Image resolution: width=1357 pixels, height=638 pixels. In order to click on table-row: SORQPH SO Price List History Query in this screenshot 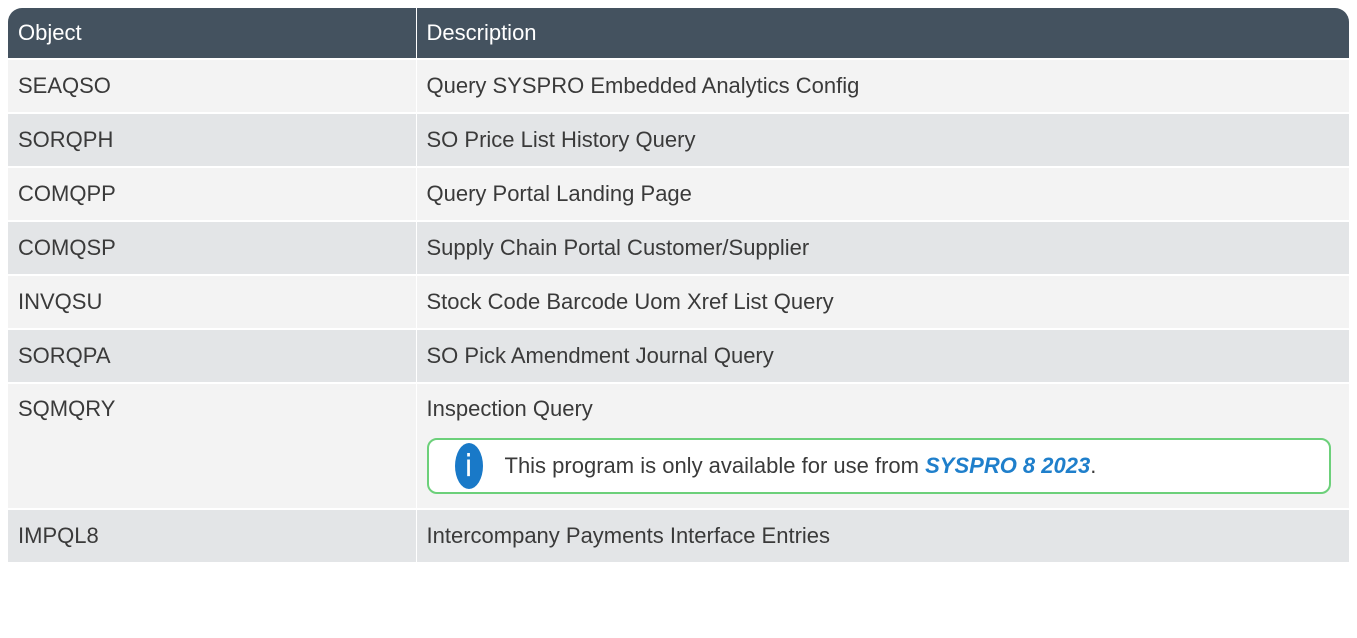, I will do `click(678, 139)`.